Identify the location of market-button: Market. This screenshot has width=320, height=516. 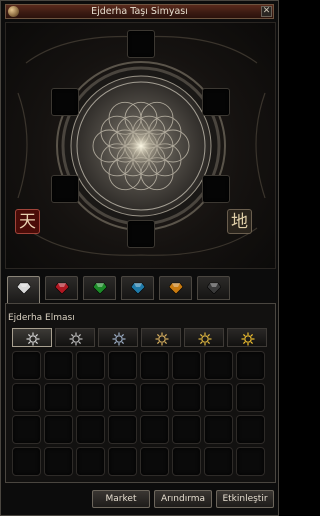
(121, 499).